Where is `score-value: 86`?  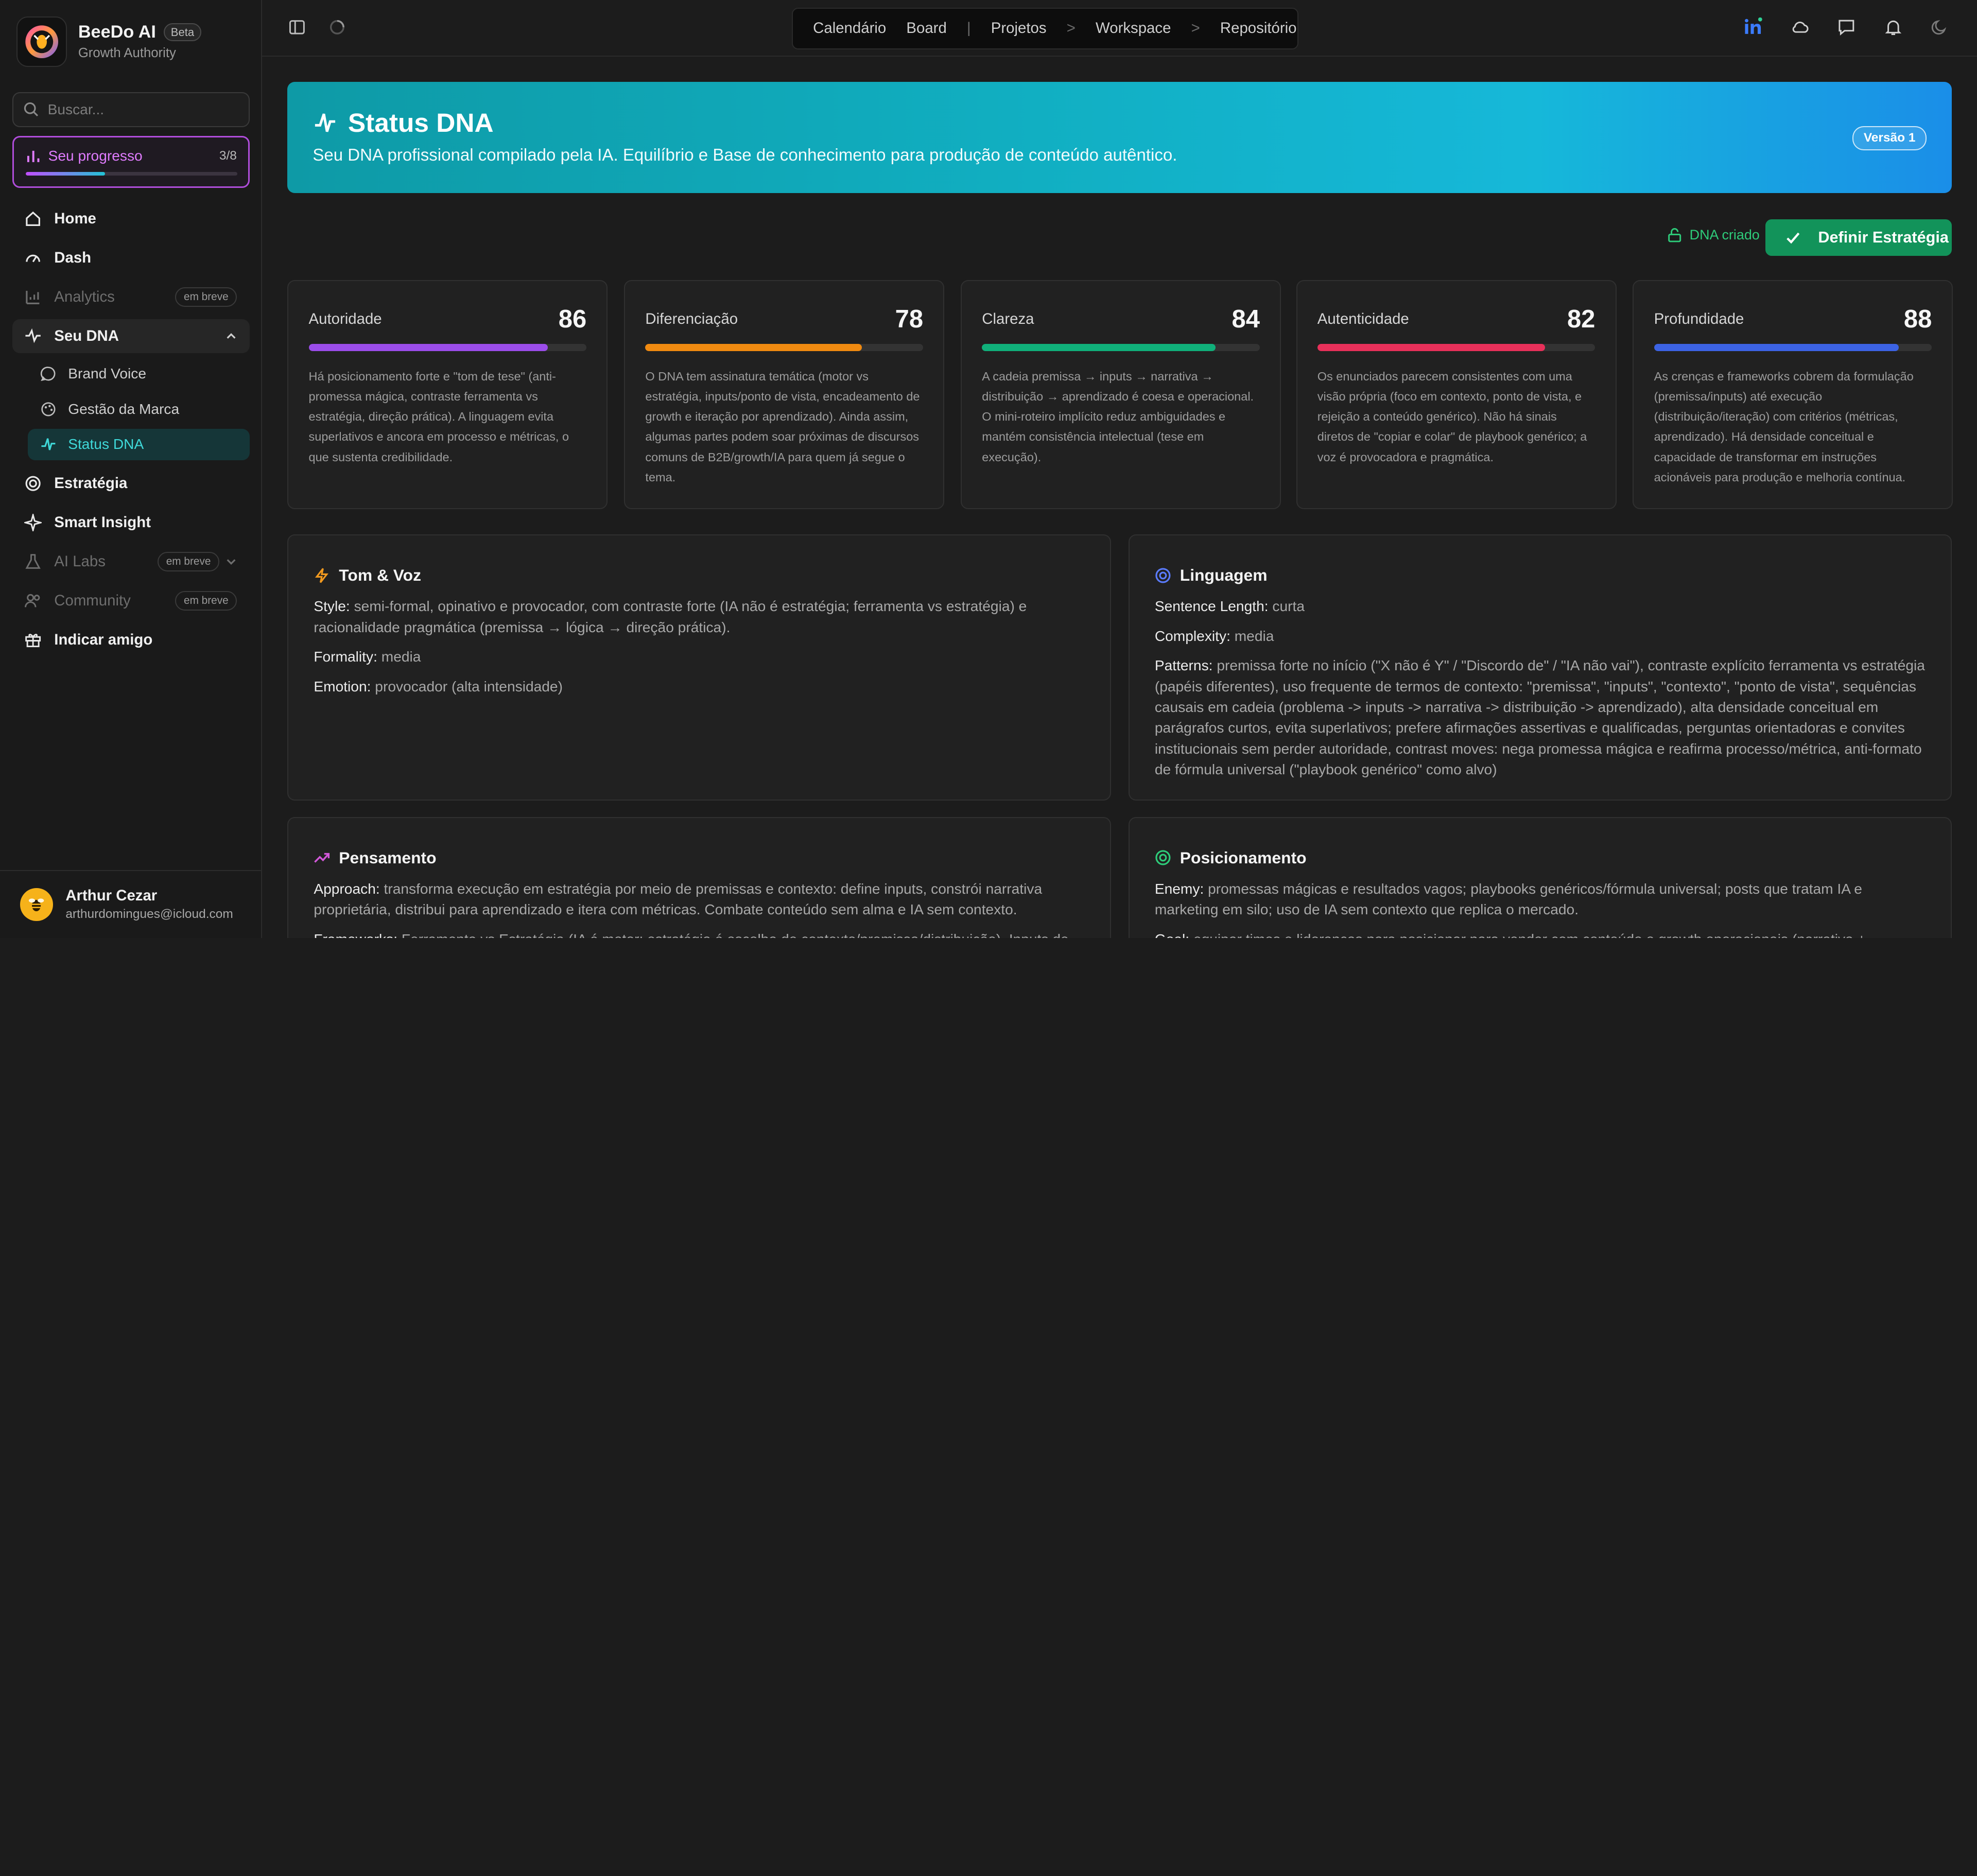
score-value: 86 is located at coordinates (572, 319).